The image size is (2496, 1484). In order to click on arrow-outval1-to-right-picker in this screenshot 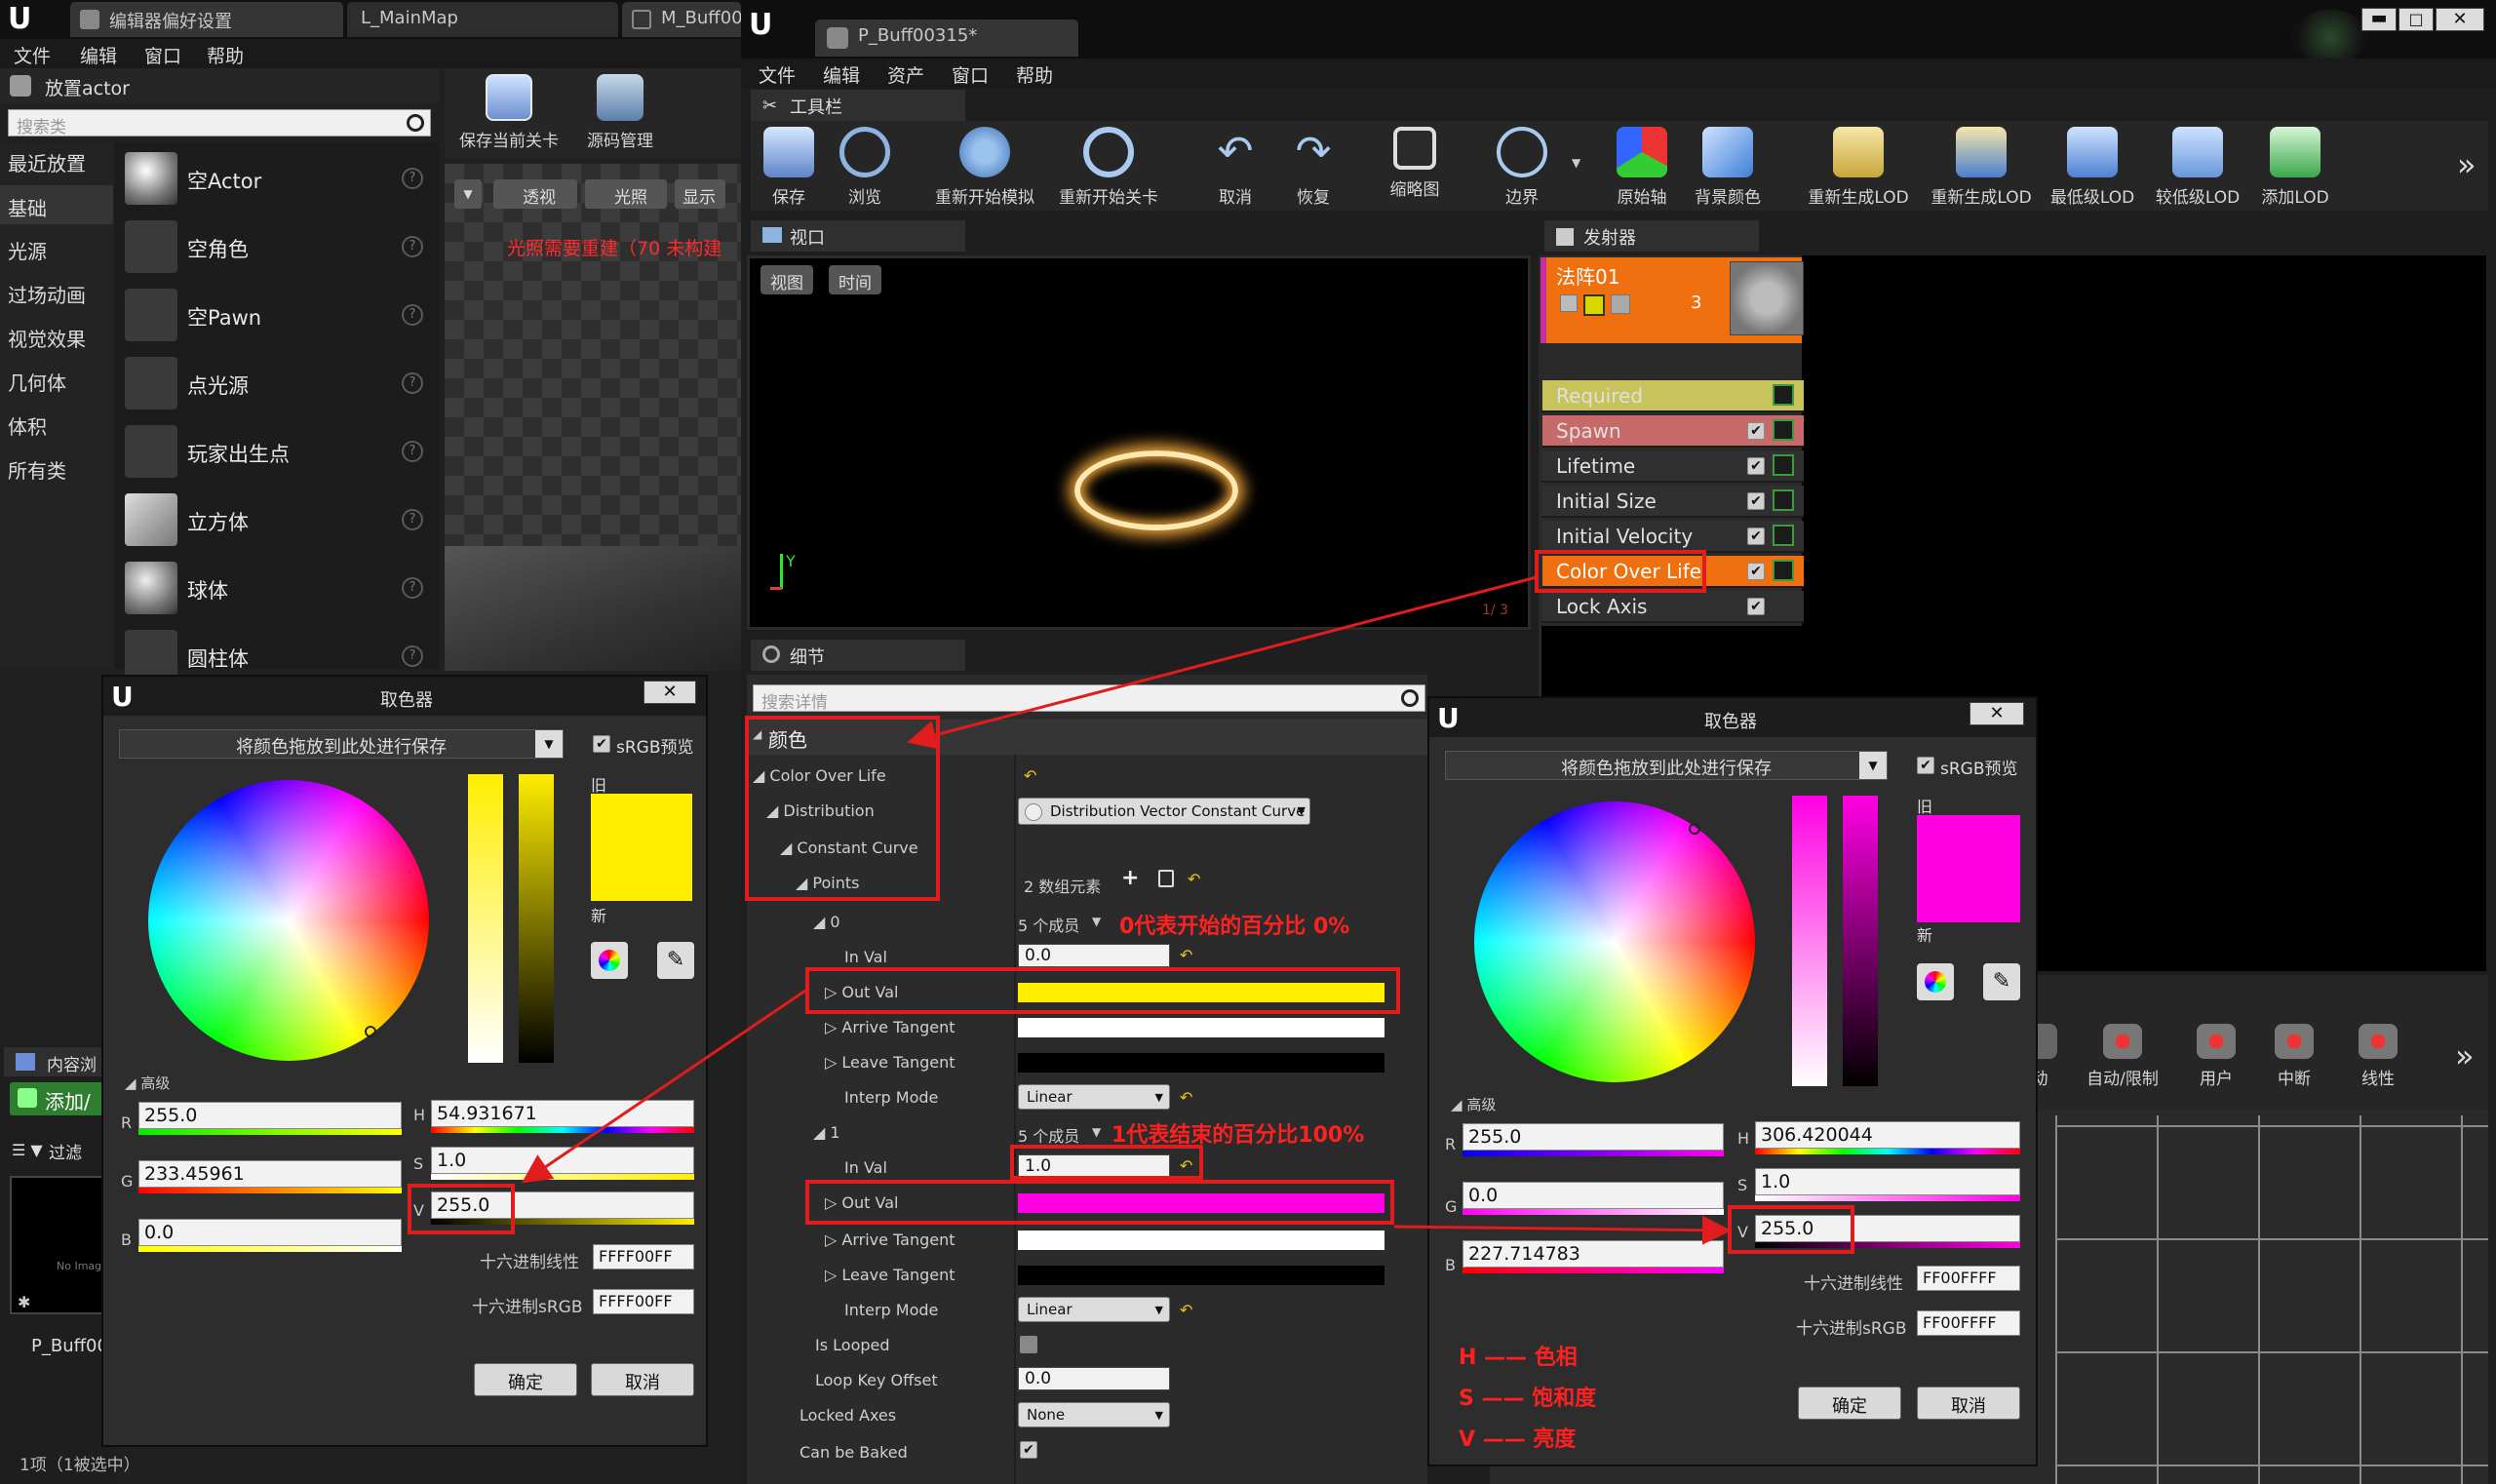, I will do `click(1562, 1230)`.